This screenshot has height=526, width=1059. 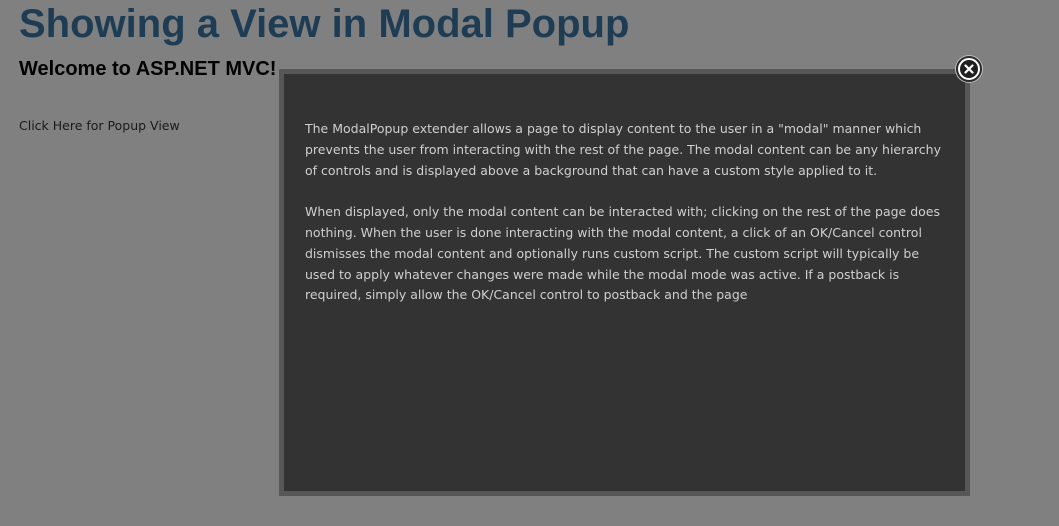 I want to click on page-title: Showing a View in Modal Popup, so click(x=324, y=24).